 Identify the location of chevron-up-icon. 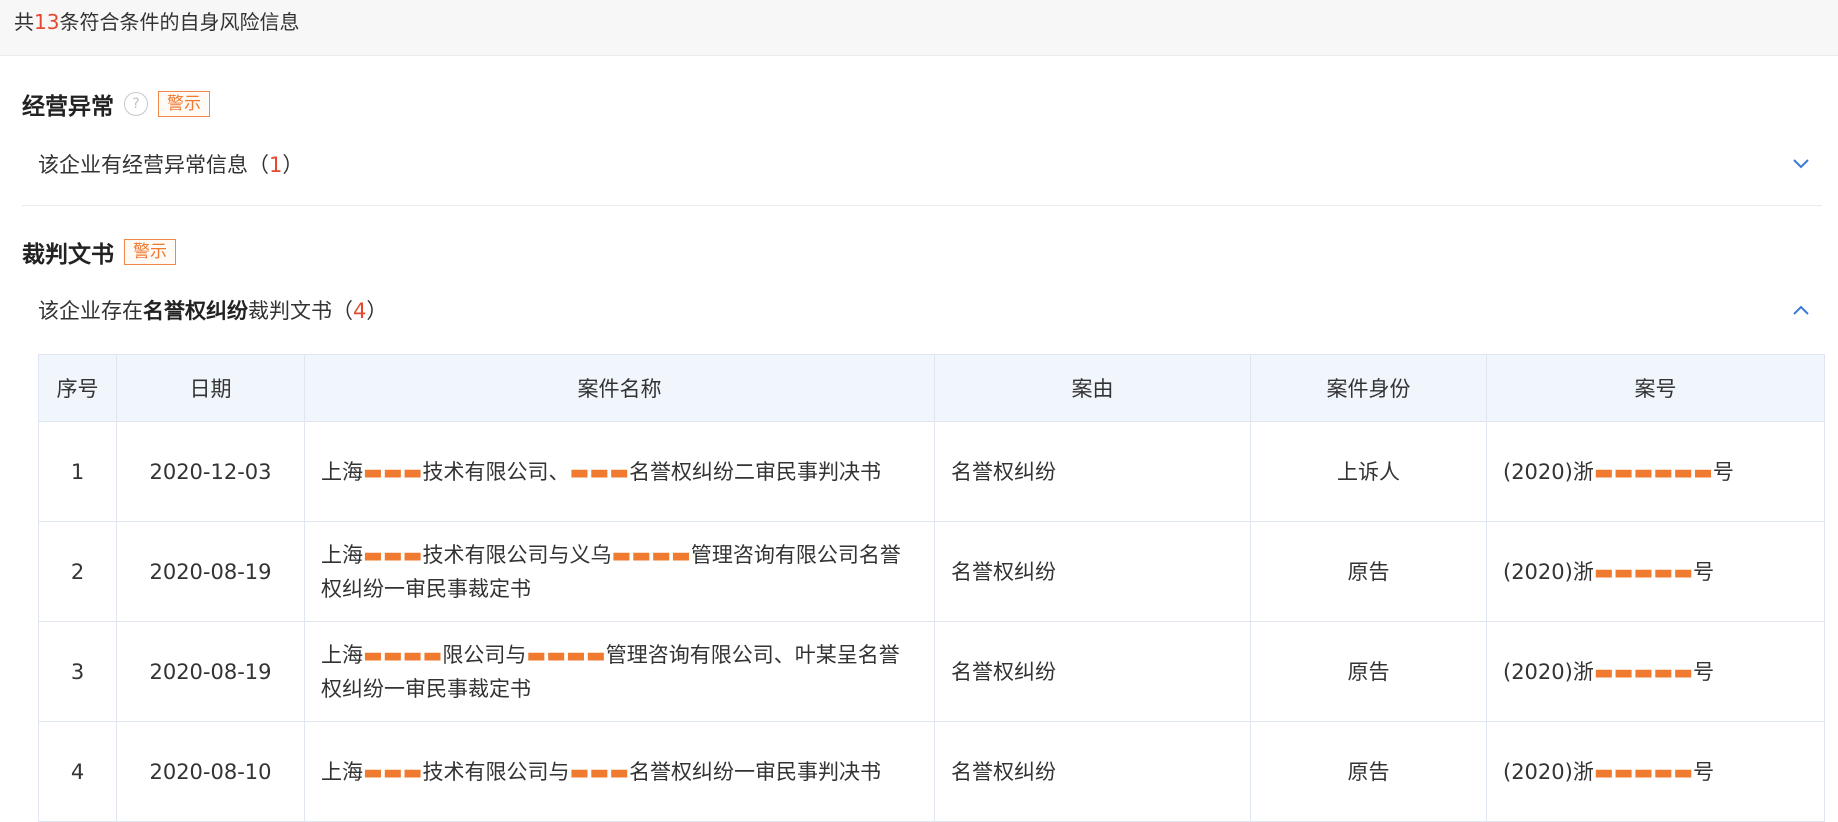
(1801, 310).